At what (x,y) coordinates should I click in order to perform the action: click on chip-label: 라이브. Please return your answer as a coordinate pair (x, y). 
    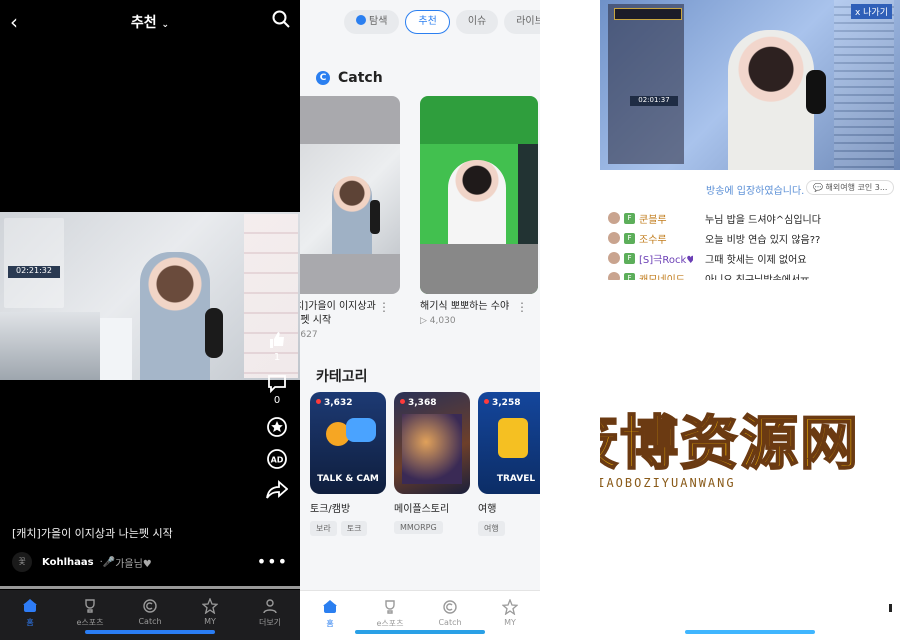
    Looking at the image, I should click on (528, 21).